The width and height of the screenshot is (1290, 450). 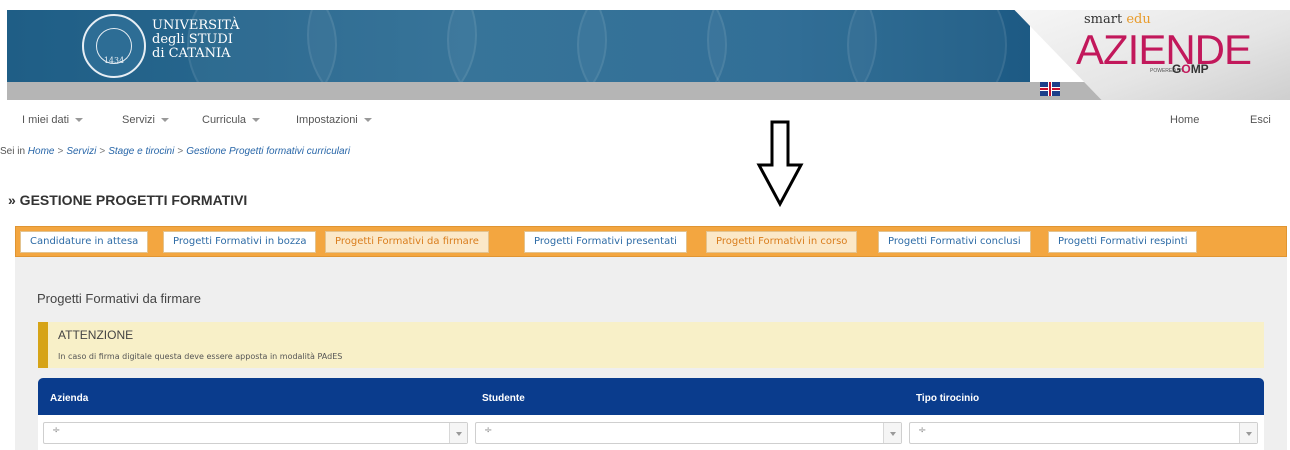 What do you see at coordinates (84, 242) in the screenshot?
I see `tab-candidature-attesa: Candidature in attesa` at bounding box center [84, 242].